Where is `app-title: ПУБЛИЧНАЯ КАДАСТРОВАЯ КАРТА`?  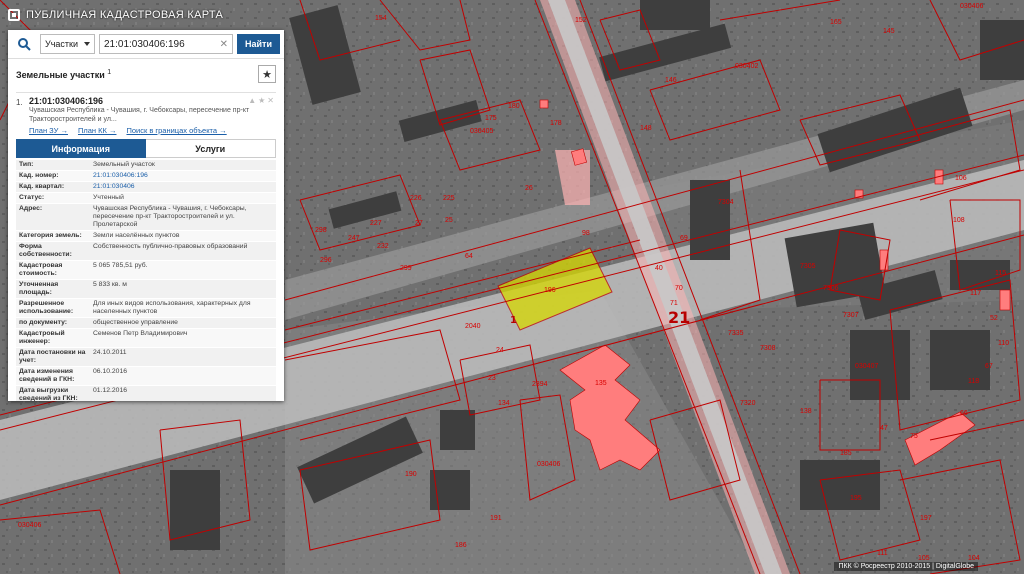
app-title: ПУБЛИЧНАЯ КАДАСТРОВАЯ КАРТА is located at coordinates (125, 15).